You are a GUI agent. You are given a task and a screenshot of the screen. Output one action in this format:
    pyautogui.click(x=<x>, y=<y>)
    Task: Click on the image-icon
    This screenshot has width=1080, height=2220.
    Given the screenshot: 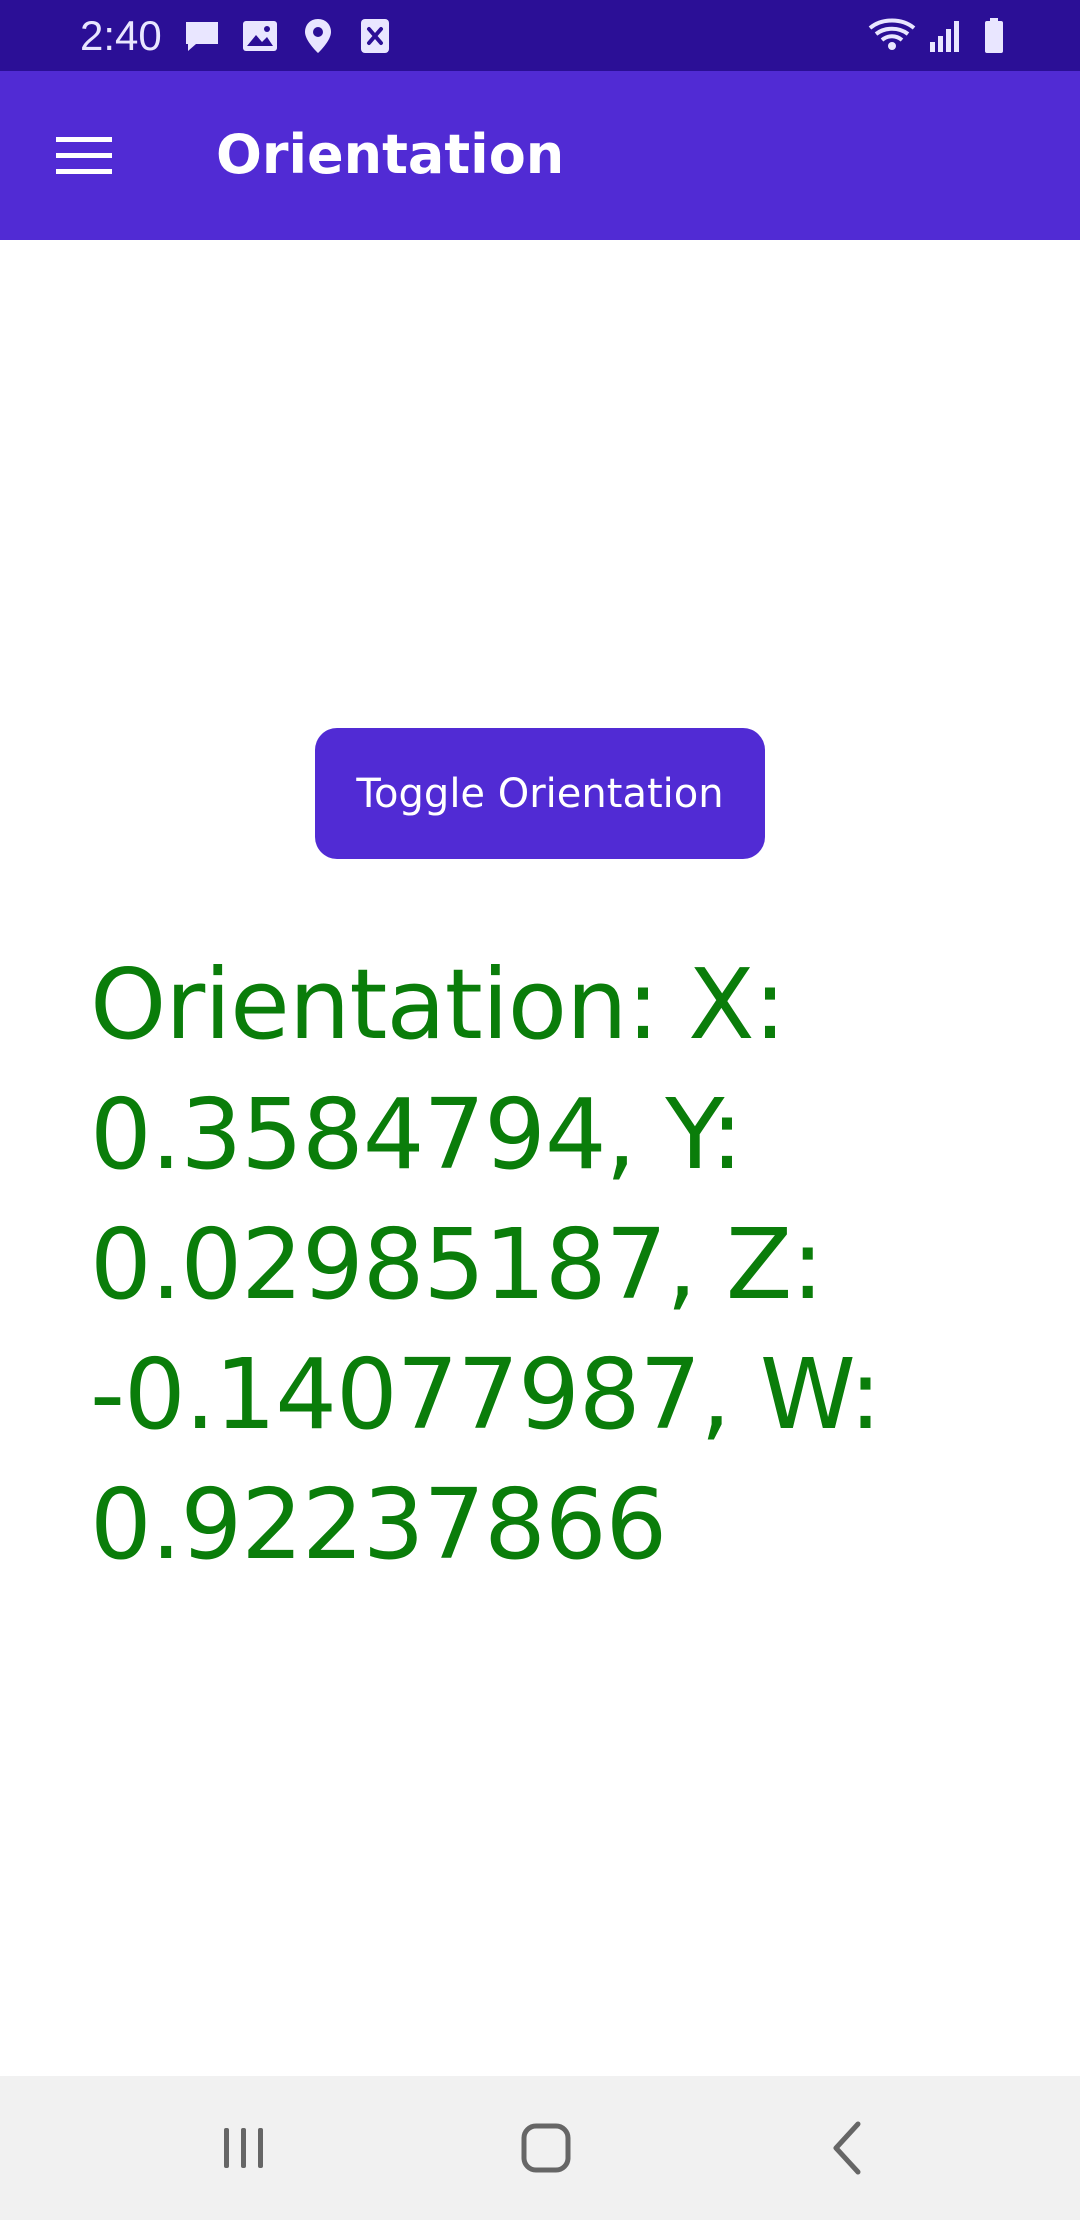 What is the action you would take?
    pyautogui.click(x=260, y=36)
    